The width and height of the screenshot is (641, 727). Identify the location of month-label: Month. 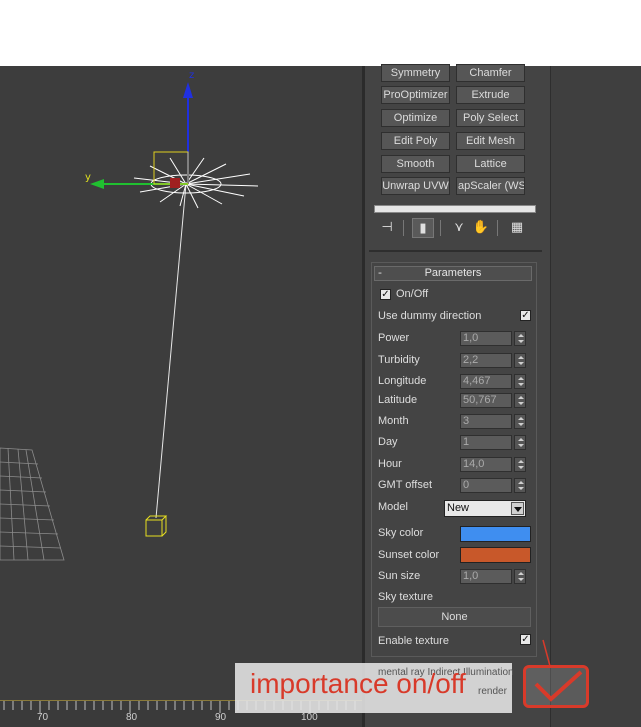
(393, 421).